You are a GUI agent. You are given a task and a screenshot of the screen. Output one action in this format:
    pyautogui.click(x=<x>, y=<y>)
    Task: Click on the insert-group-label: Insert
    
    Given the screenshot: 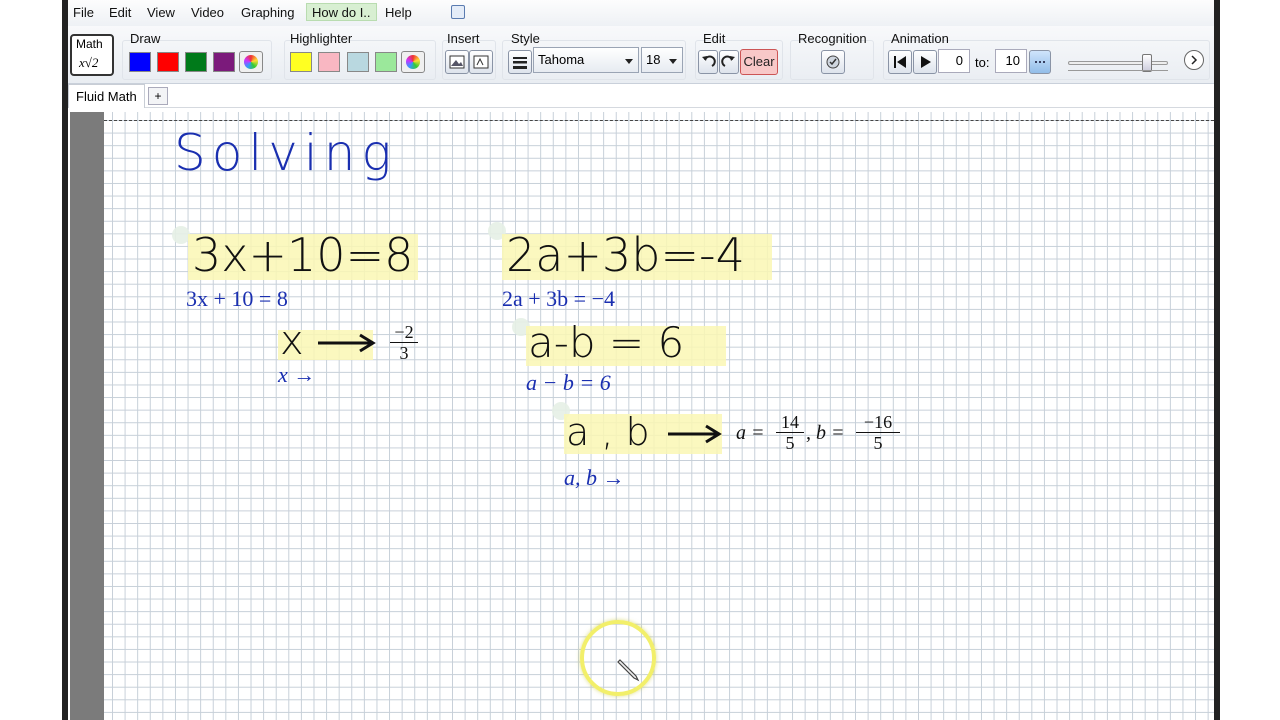 What is the action you would take?
    pyautogui.click(x=463, y=38)
    